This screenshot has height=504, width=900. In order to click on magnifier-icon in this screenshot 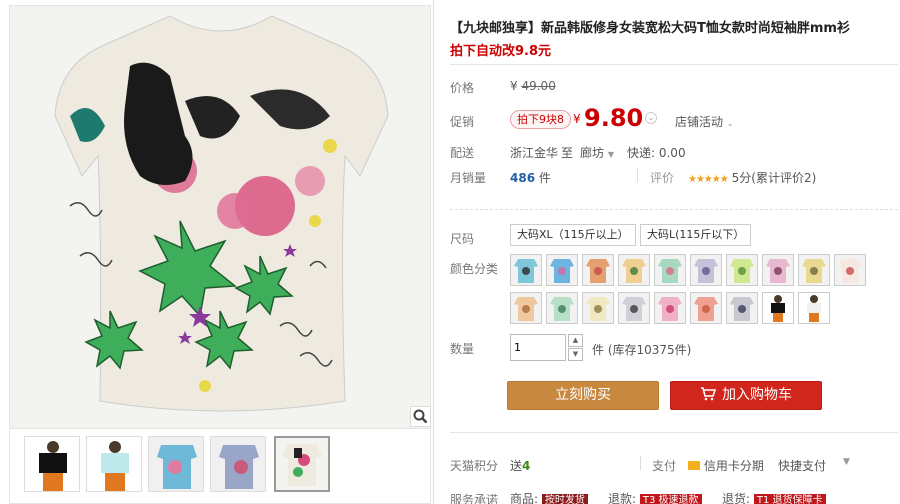, I will do `click(420, 416)`.